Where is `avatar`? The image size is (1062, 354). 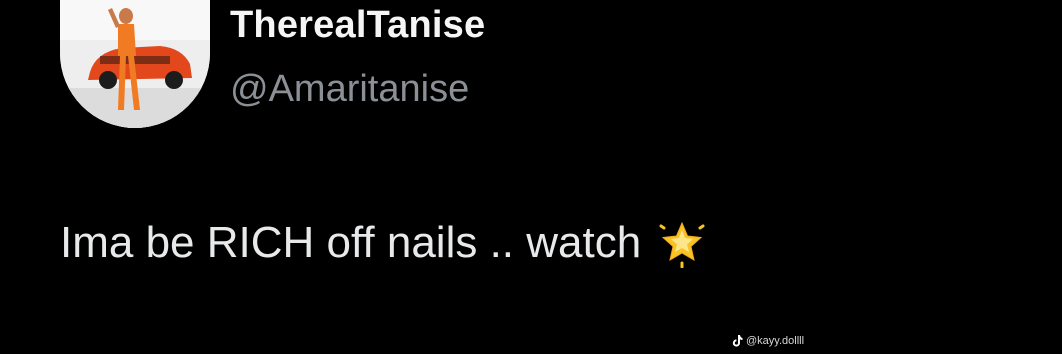 avatar is located at coordinates (135, 64).